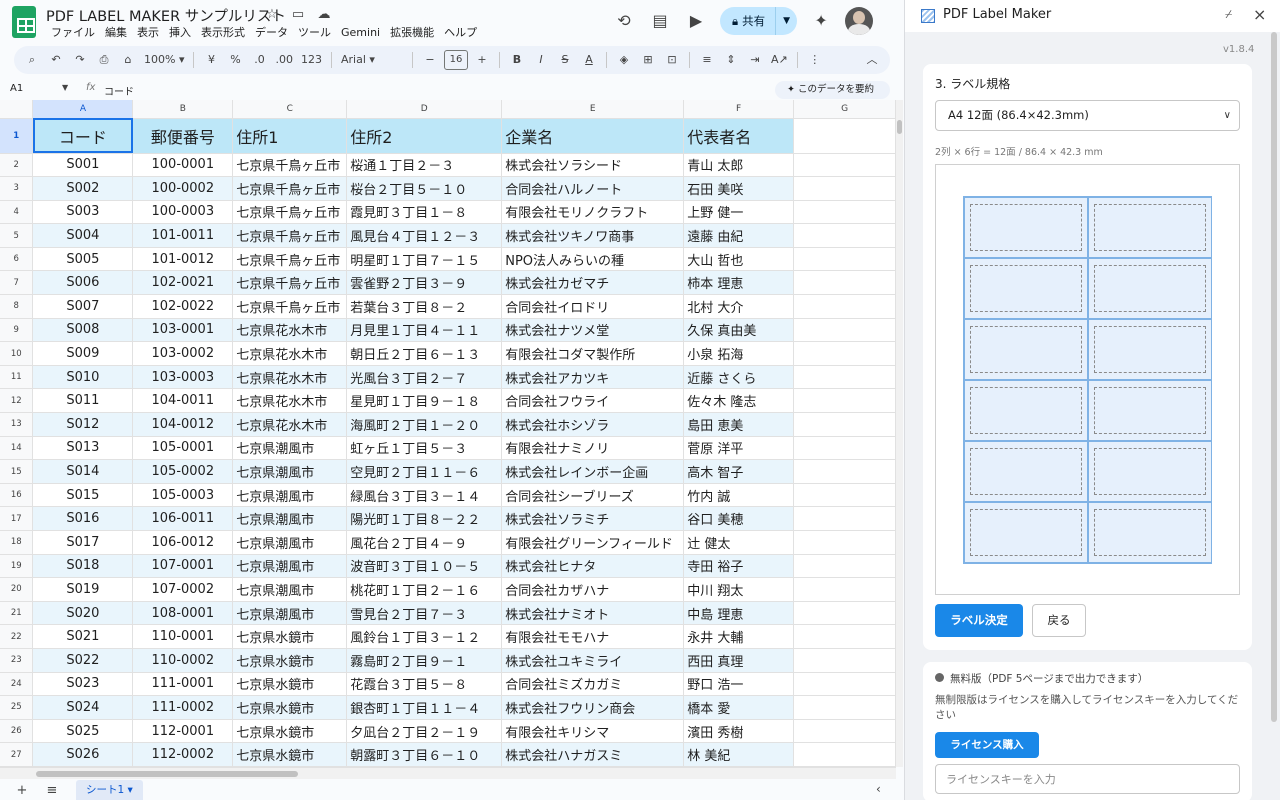  Describe the element at coordinates (739, 731) in the screenshot. I see `cell: 濱田 秀樹` at that location.